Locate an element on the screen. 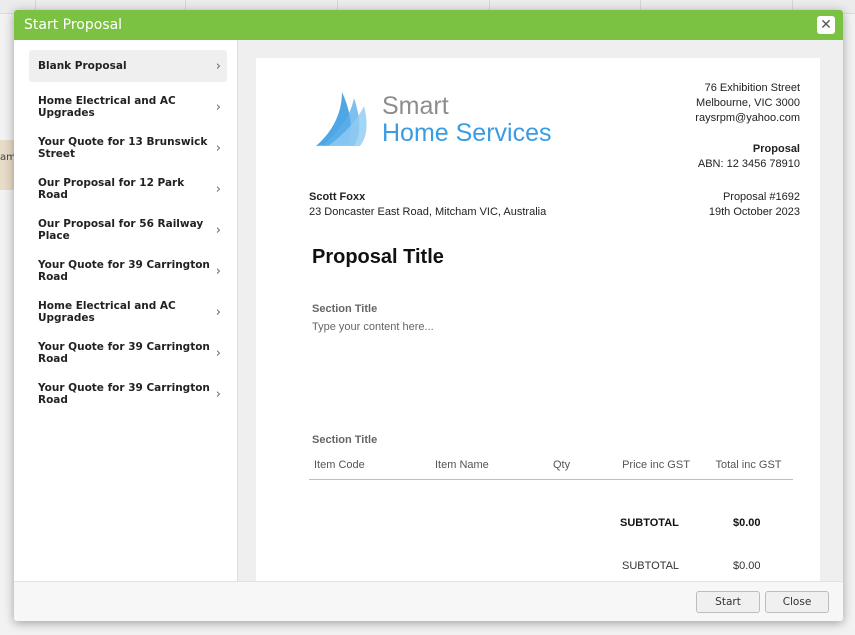  template-item: Our Proposal for 56 Railway Place › is located at coordinates (128, 230).